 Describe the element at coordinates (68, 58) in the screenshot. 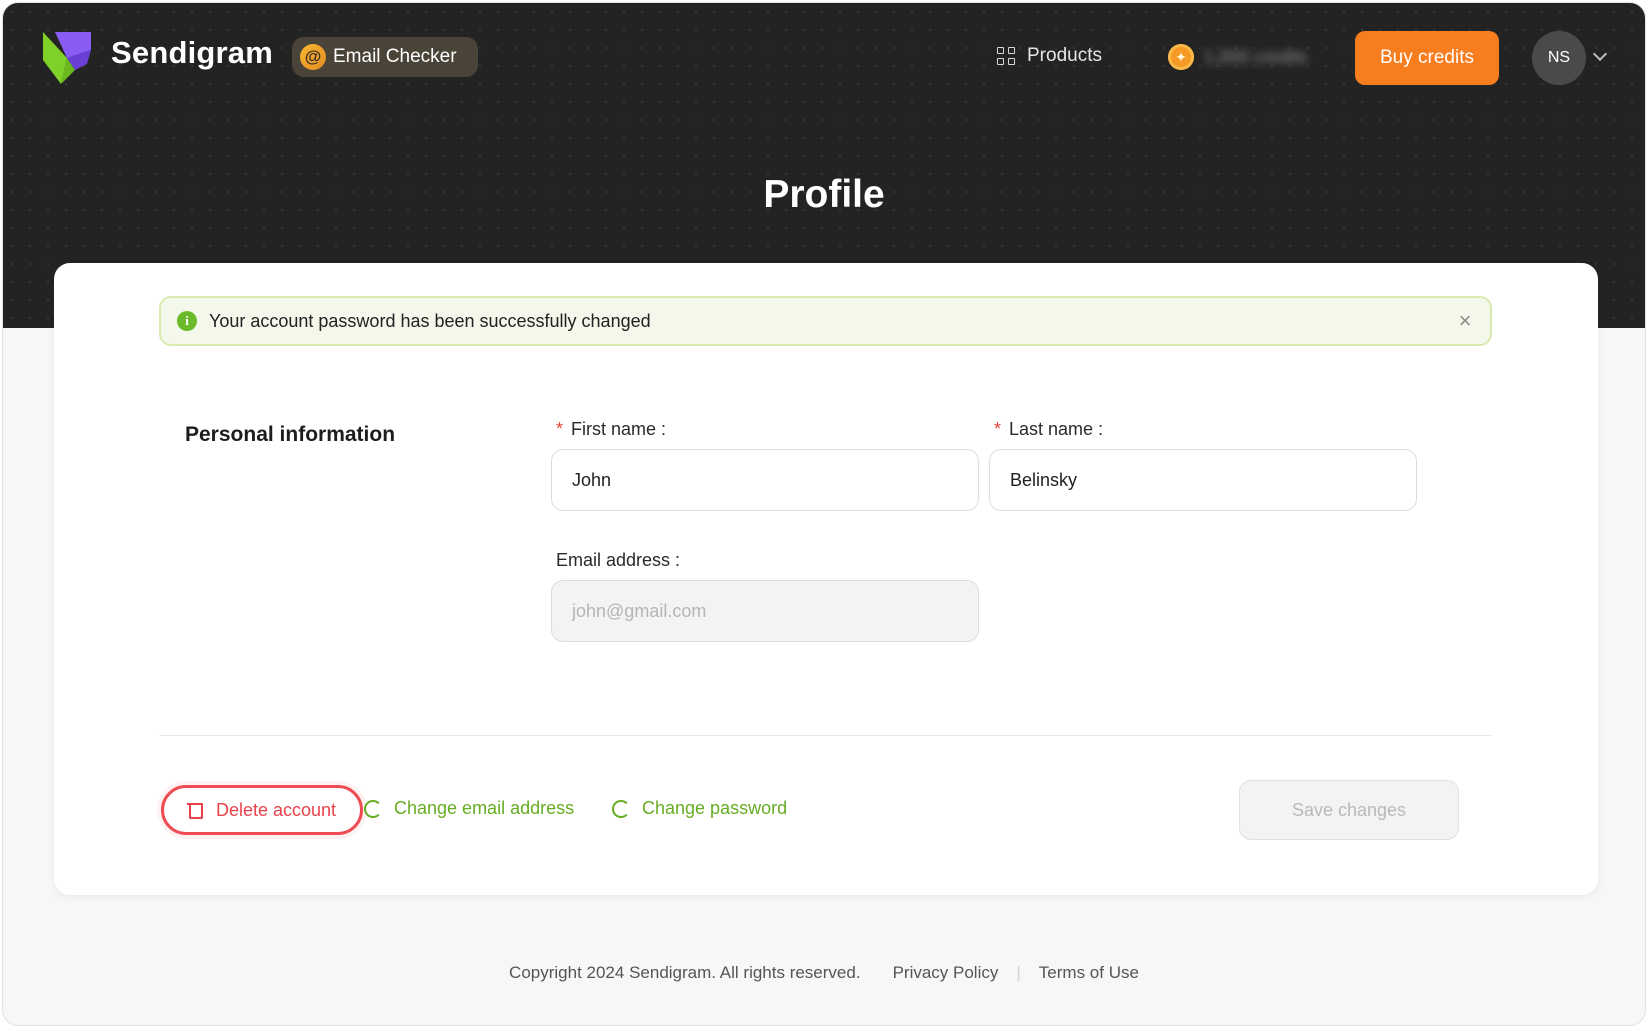

I see `sendigram-logo-icon` at that location.